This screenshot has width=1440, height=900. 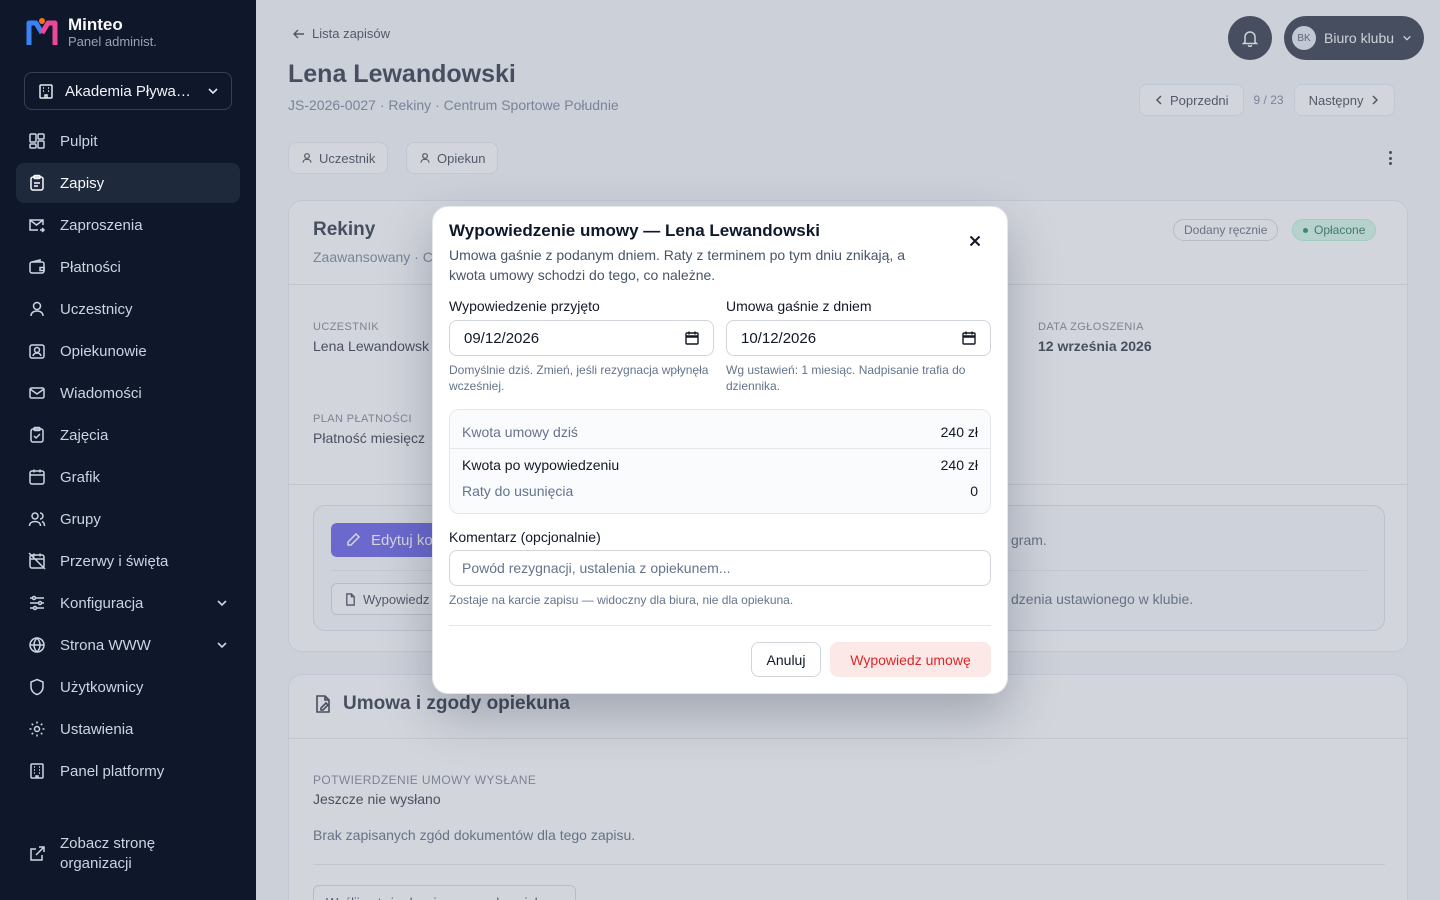 I want to click on sidebar-item-label: Panel platformy, so click(x=112, y=771).